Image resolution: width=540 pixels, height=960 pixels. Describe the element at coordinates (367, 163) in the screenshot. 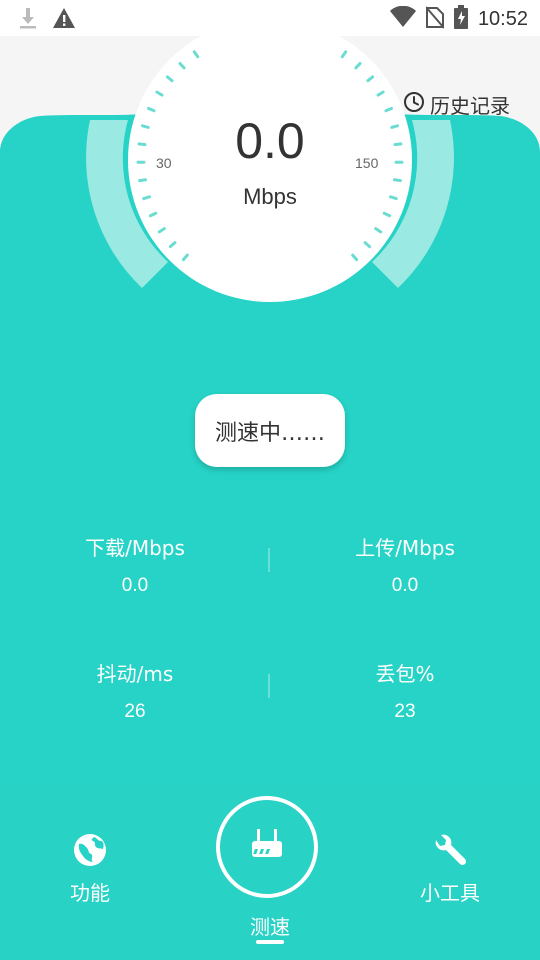

I see `tick-label-right: 150` at that location.